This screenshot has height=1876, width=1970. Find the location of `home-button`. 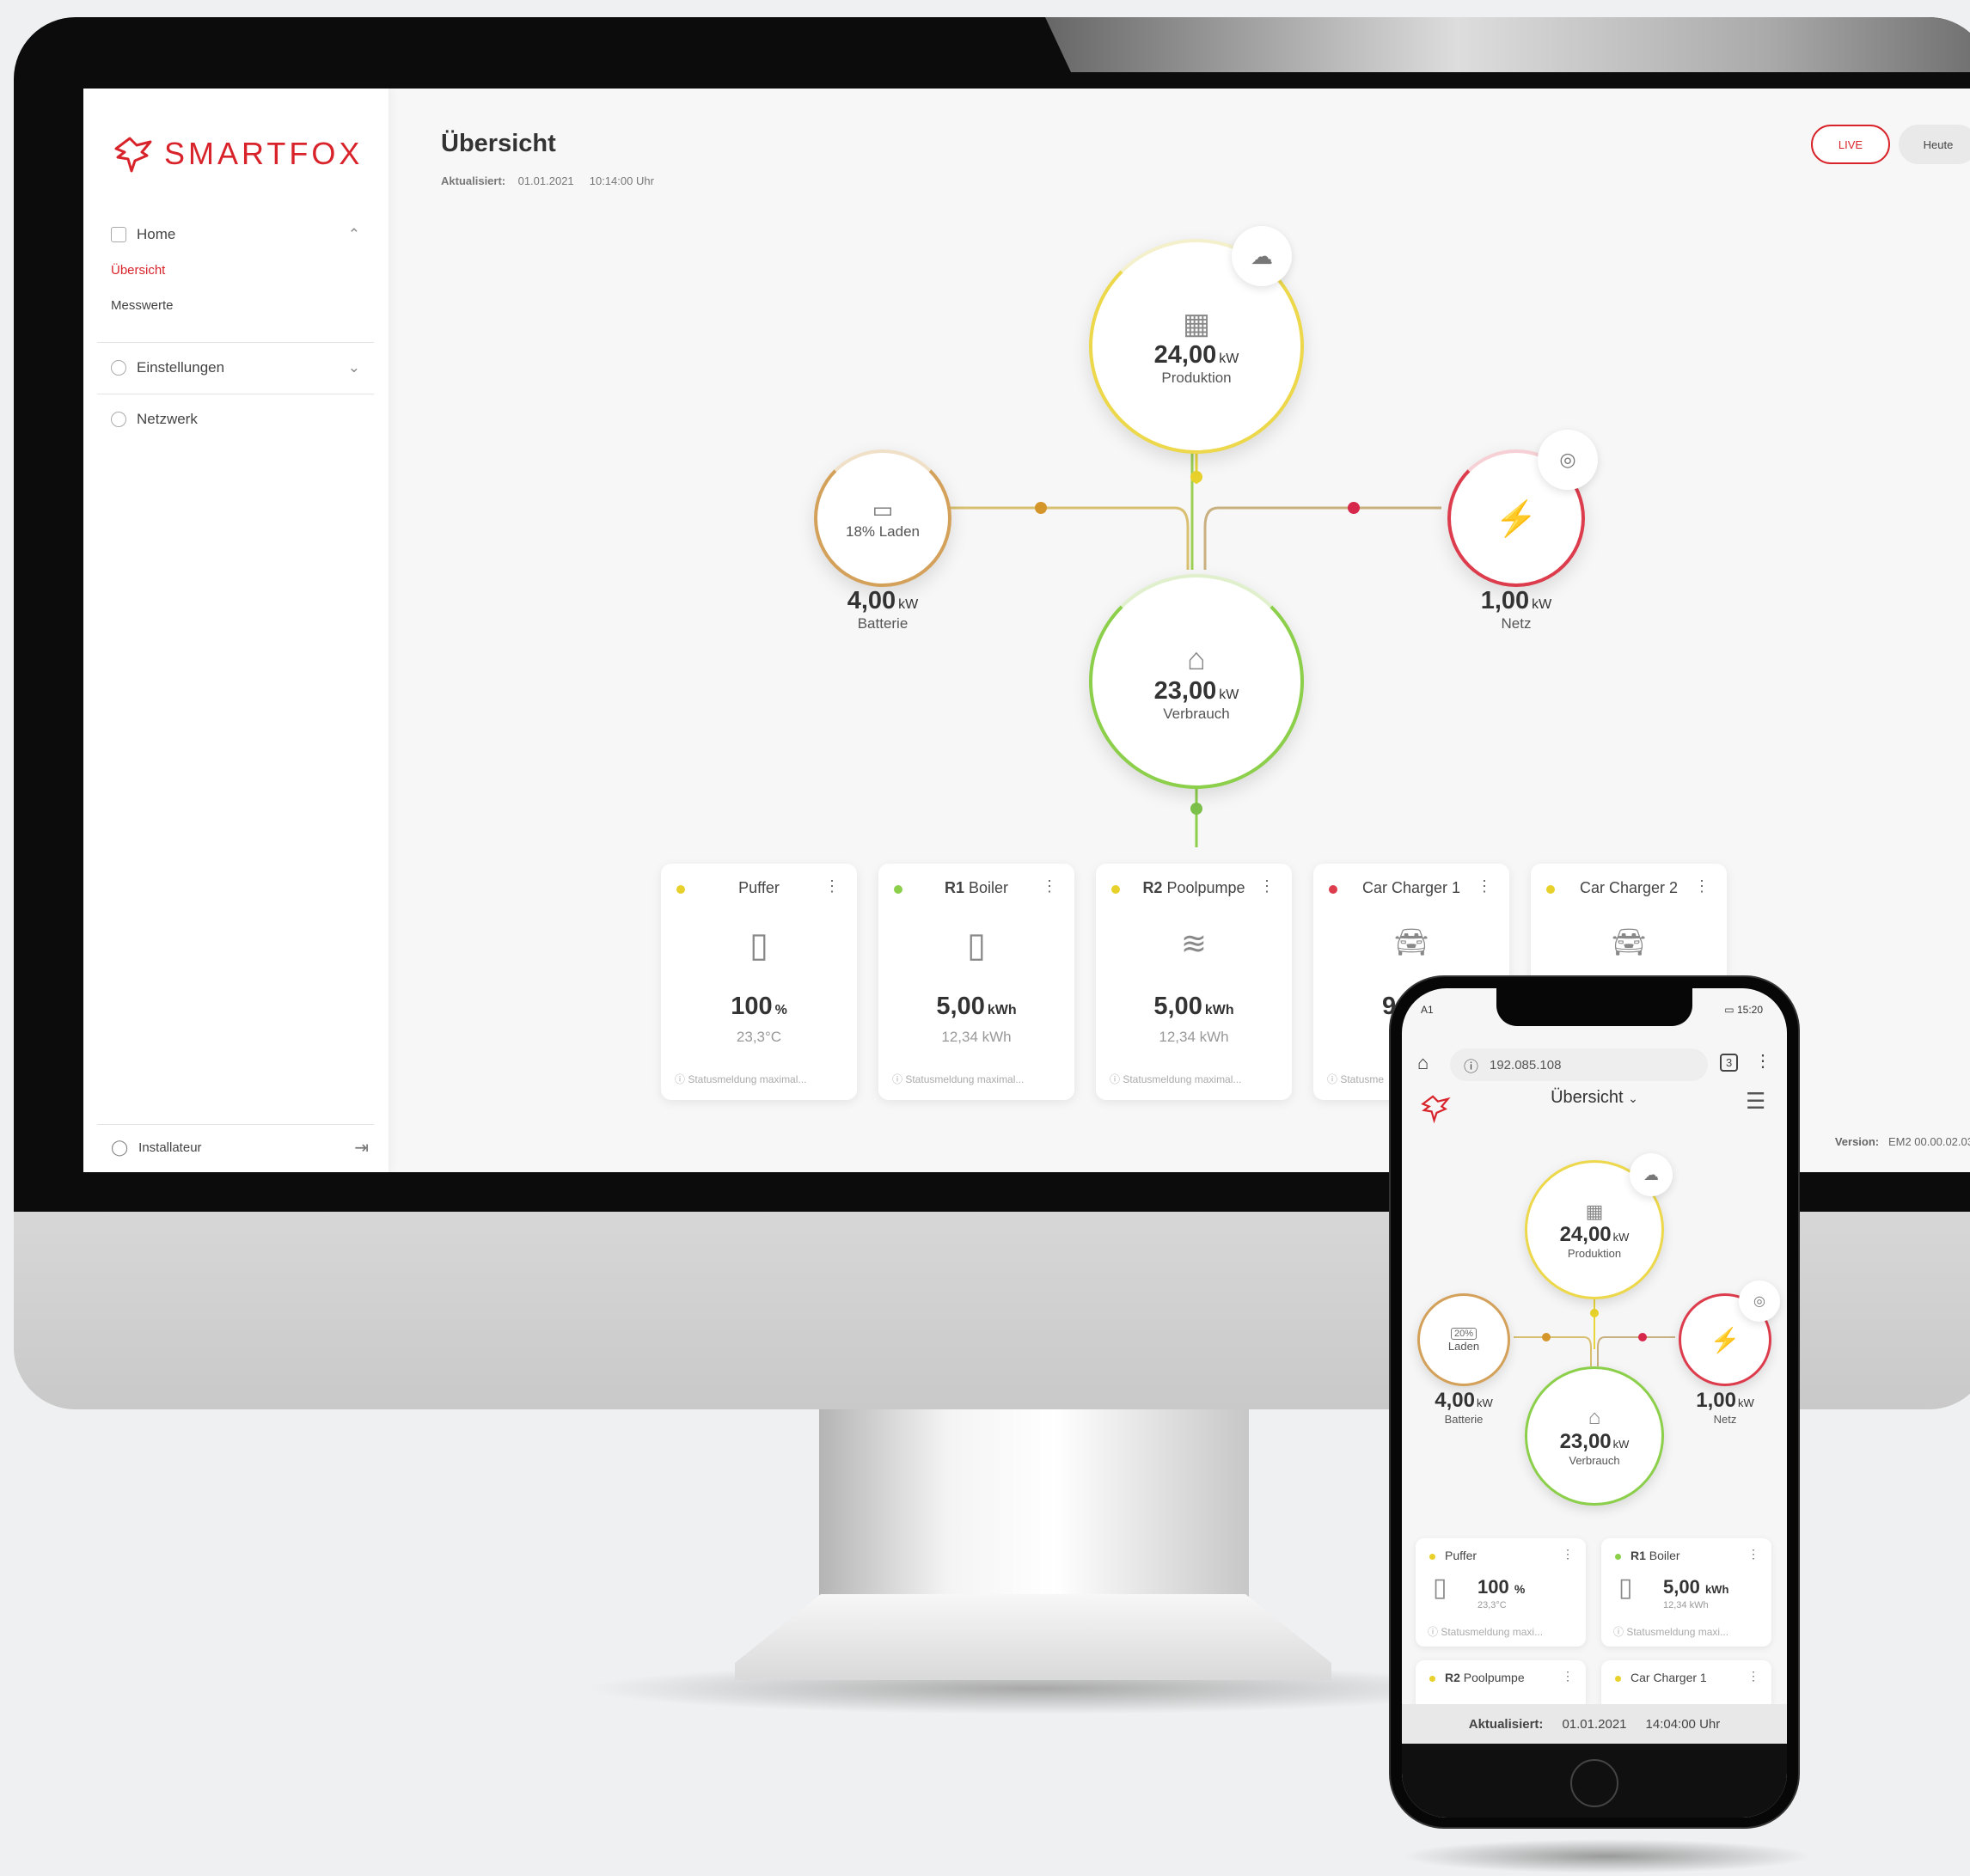

home-button is located at coordinates (1594, 1783).